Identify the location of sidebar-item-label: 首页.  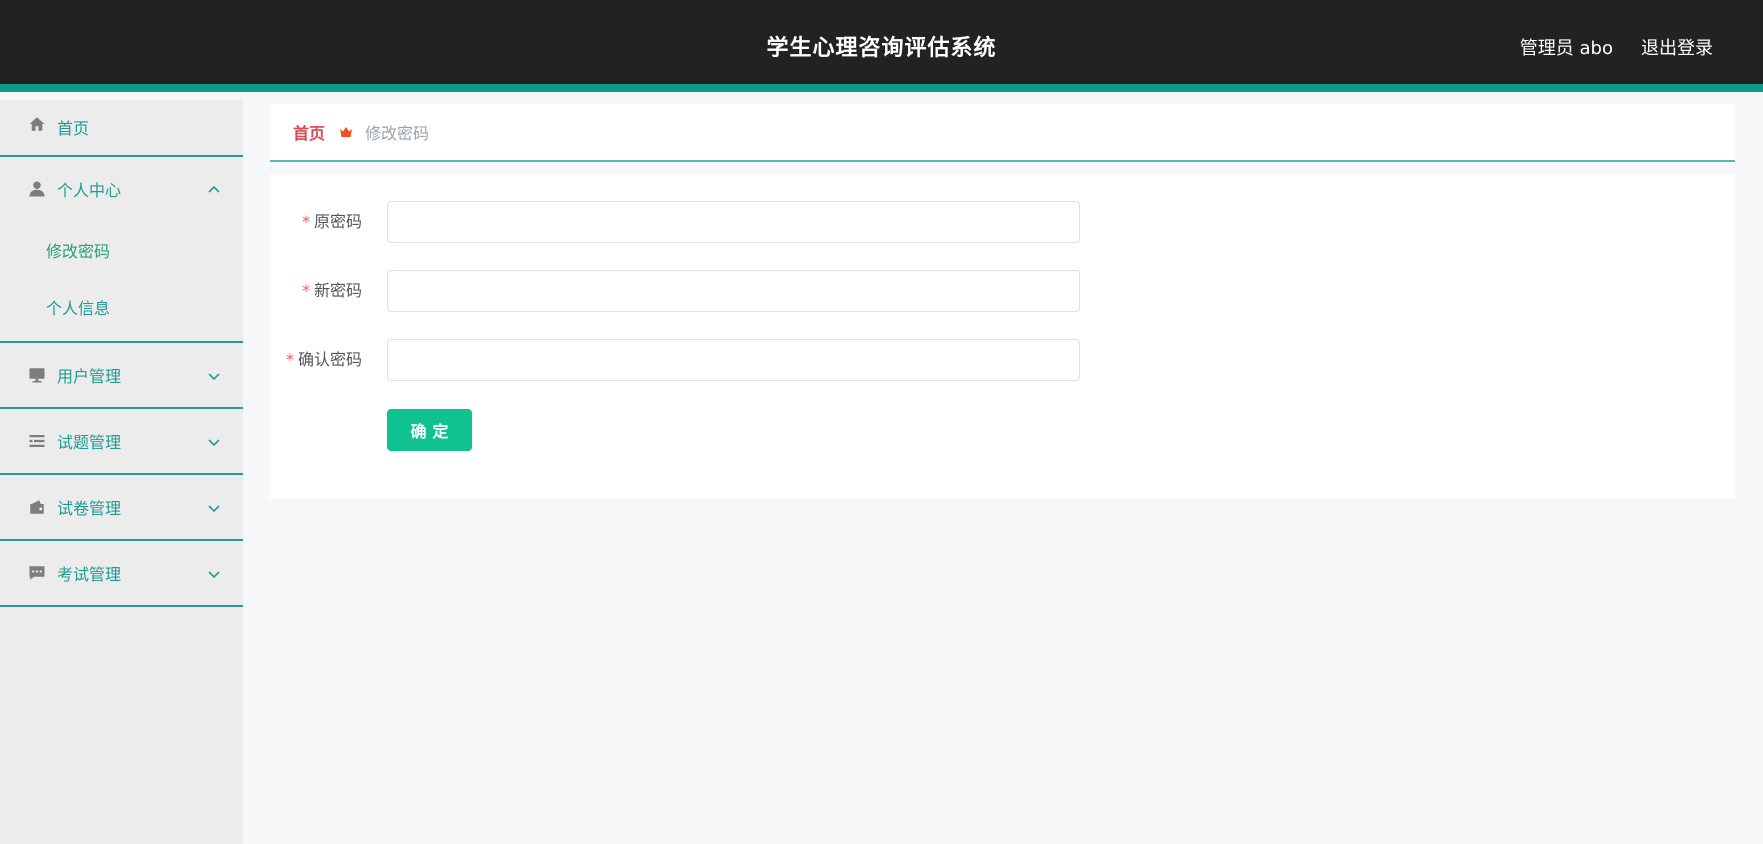
(73, 128).